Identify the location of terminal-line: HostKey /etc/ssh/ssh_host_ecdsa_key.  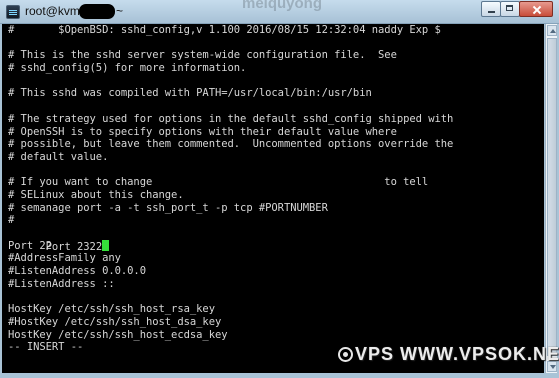
(118, 334).